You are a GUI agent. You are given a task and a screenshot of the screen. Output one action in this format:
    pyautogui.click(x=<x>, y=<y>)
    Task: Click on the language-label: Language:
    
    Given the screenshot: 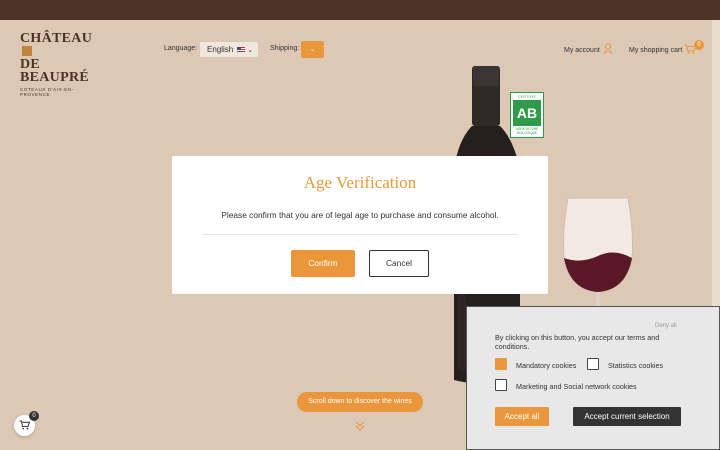 What is the action you would take?
    pyautogui.click(x=181, y=48)
    